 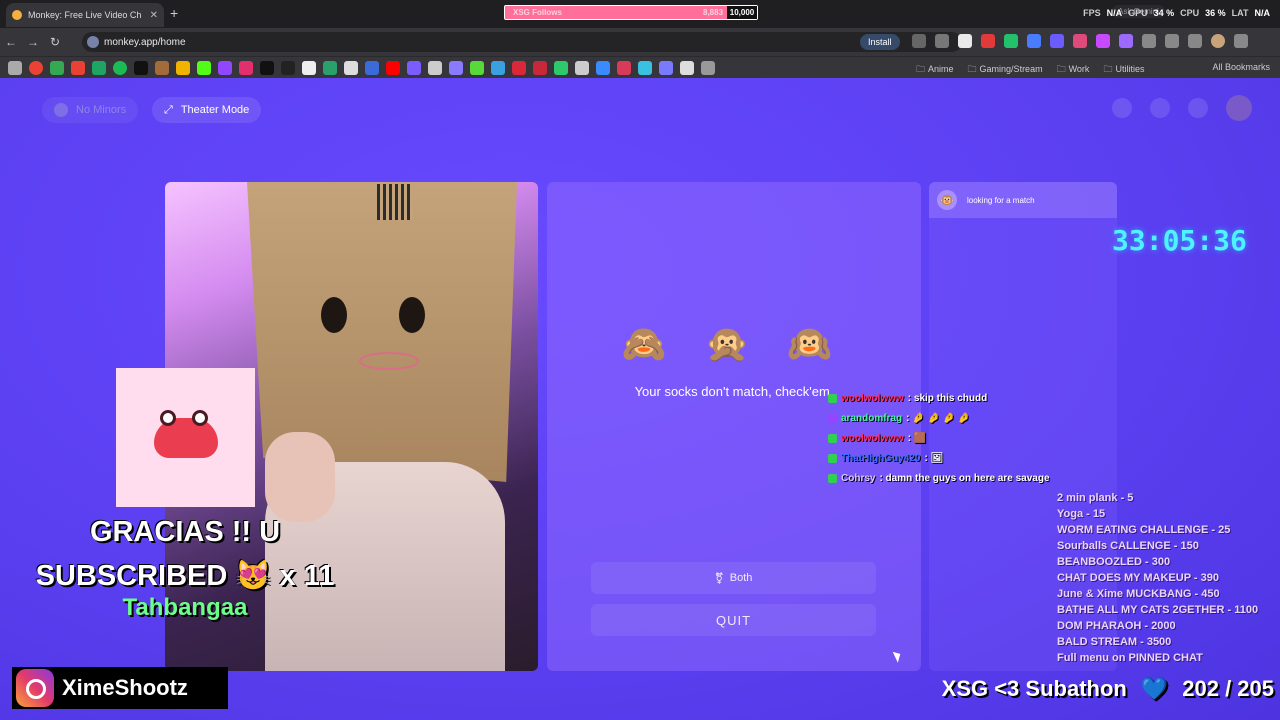 What do you see at coordinates (1195, 41) in the screenshot?
I see `download-icon` at bounding box center [1195, 41].